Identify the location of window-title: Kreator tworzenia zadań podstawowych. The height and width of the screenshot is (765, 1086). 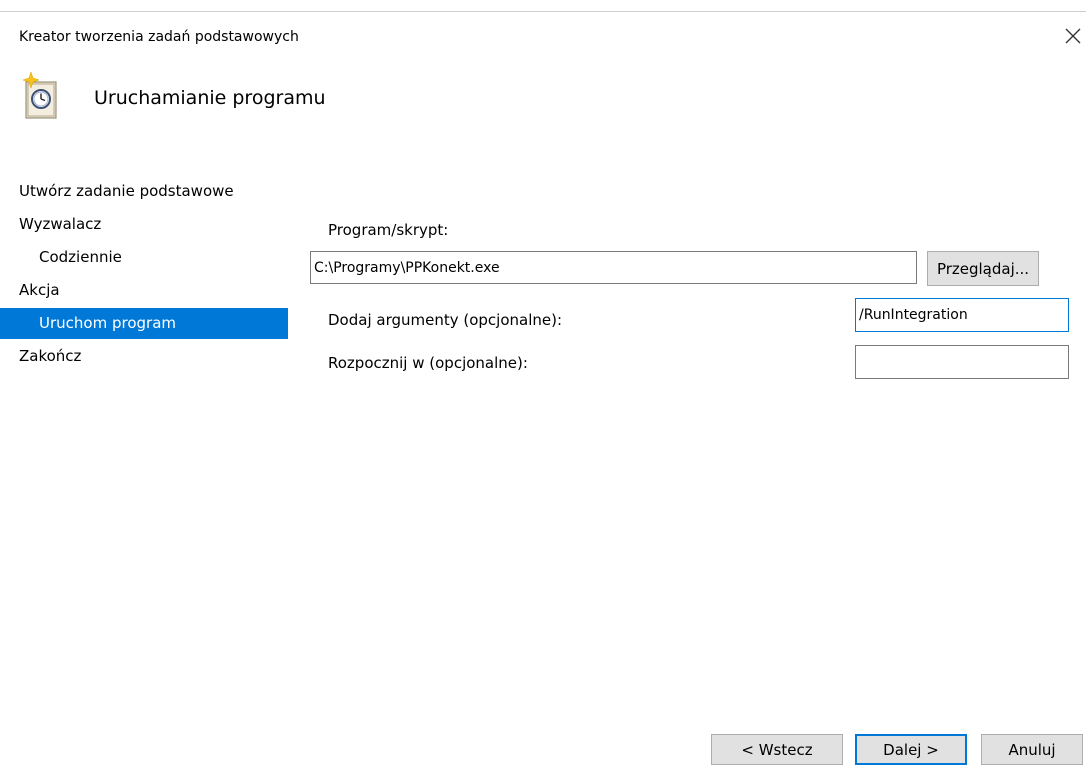
(159, 37).